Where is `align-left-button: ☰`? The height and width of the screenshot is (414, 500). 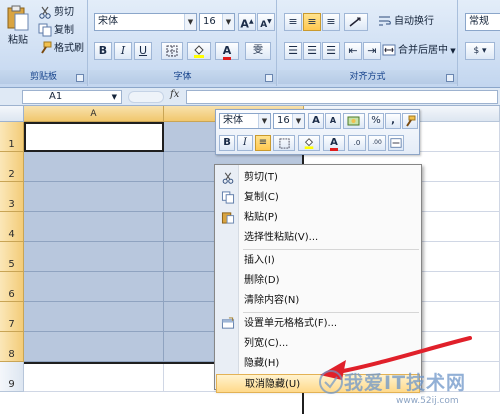
align-left-button: ☰ is located at coordinates (293, 51).